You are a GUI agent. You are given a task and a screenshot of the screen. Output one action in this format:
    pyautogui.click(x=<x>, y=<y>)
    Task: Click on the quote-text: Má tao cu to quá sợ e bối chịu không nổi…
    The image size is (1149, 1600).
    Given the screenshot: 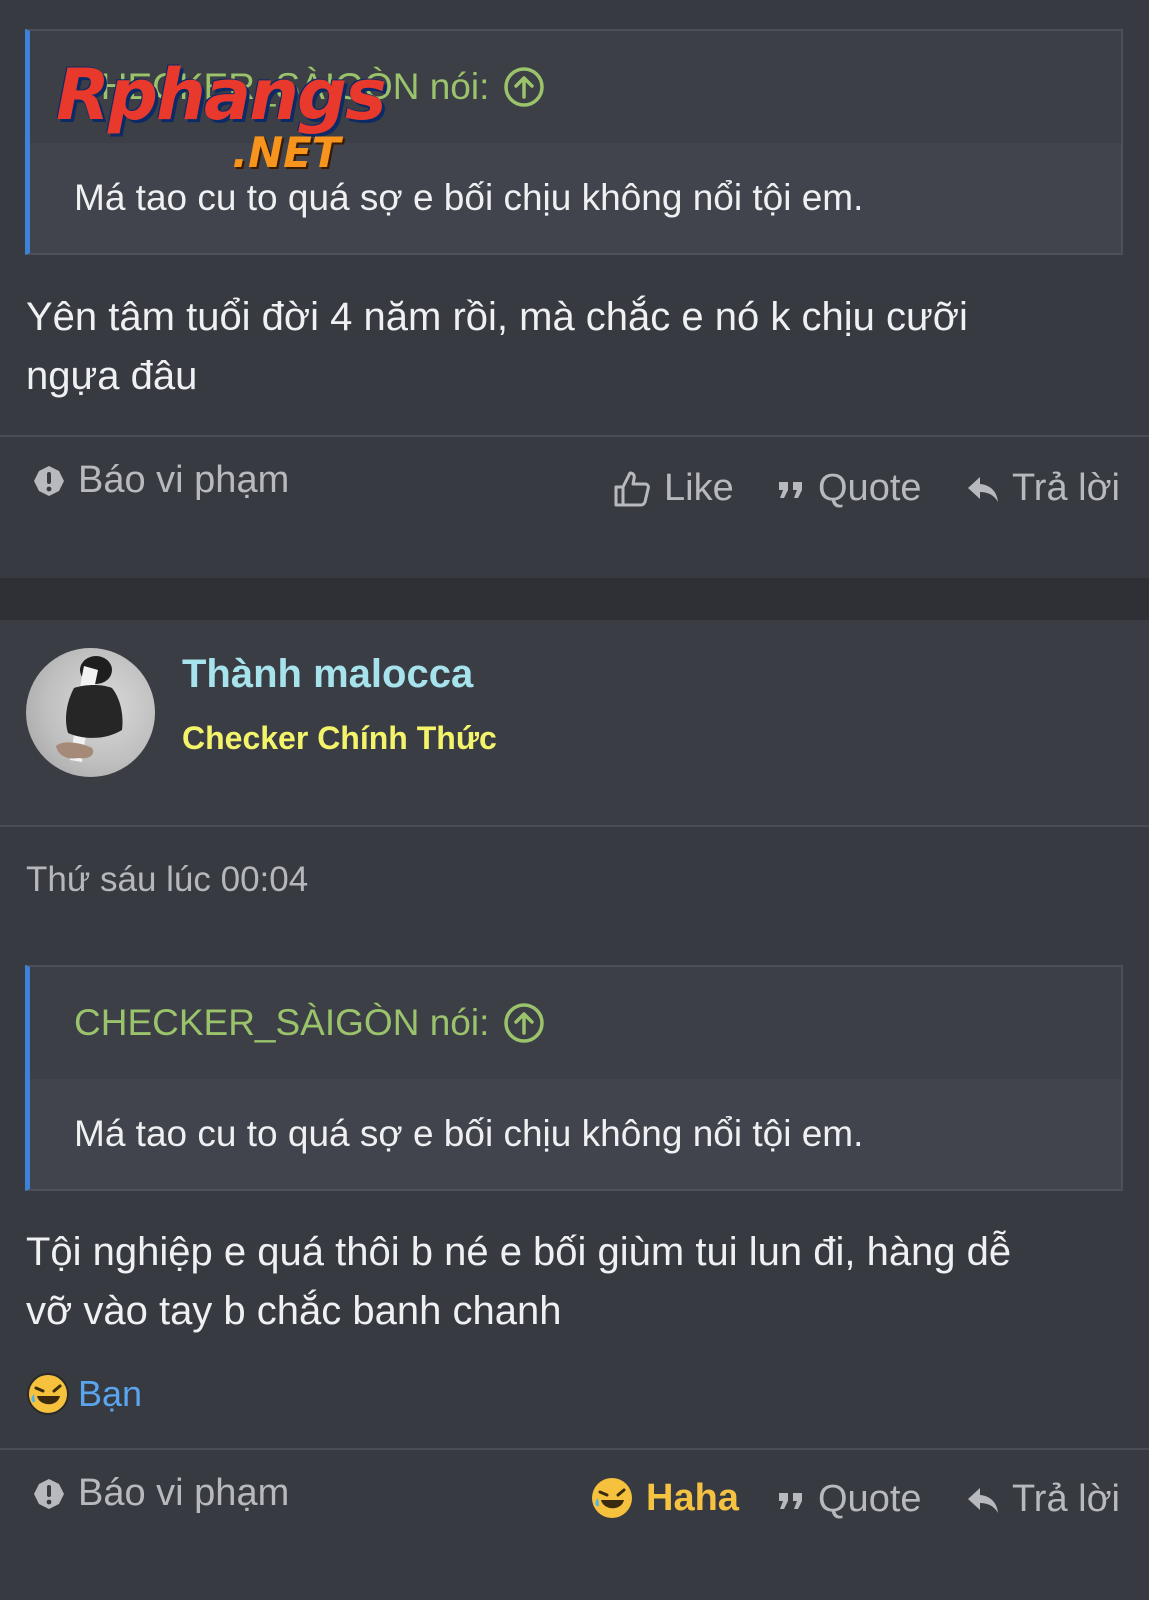 What is the action you would take?
    pyautogui.click(x=575, y=1134)
    